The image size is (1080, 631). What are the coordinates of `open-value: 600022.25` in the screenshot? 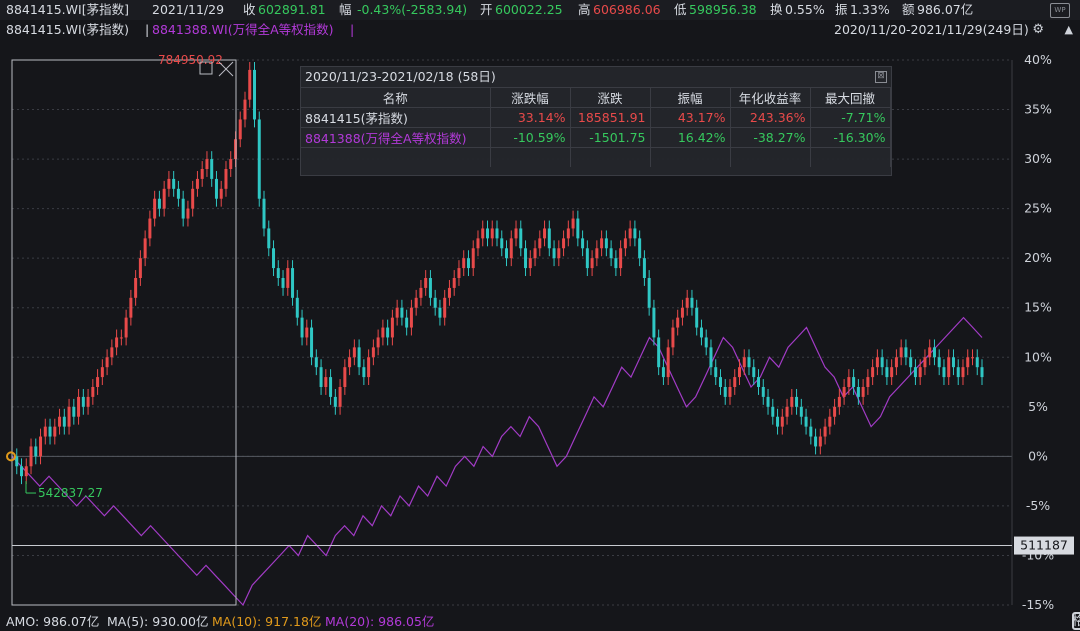 It's located at (529, 9).